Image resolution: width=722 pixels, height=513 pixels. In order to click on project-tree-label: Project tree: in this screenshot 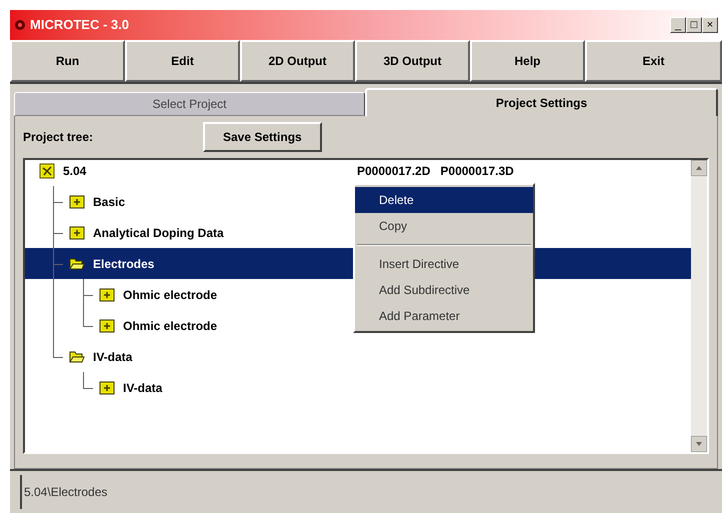, I will do `click(58, 137)`.